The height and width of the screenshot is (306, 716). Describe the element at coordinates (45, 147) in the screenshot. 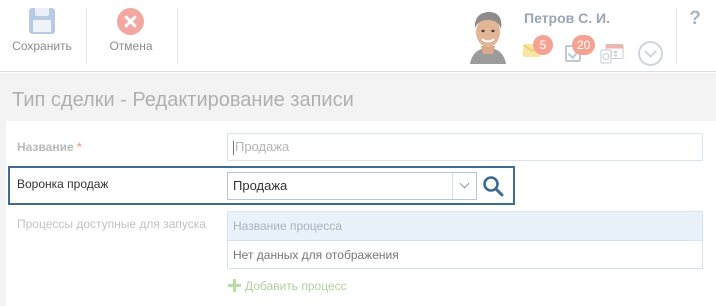

I see `name-label-text: Название` at that location.